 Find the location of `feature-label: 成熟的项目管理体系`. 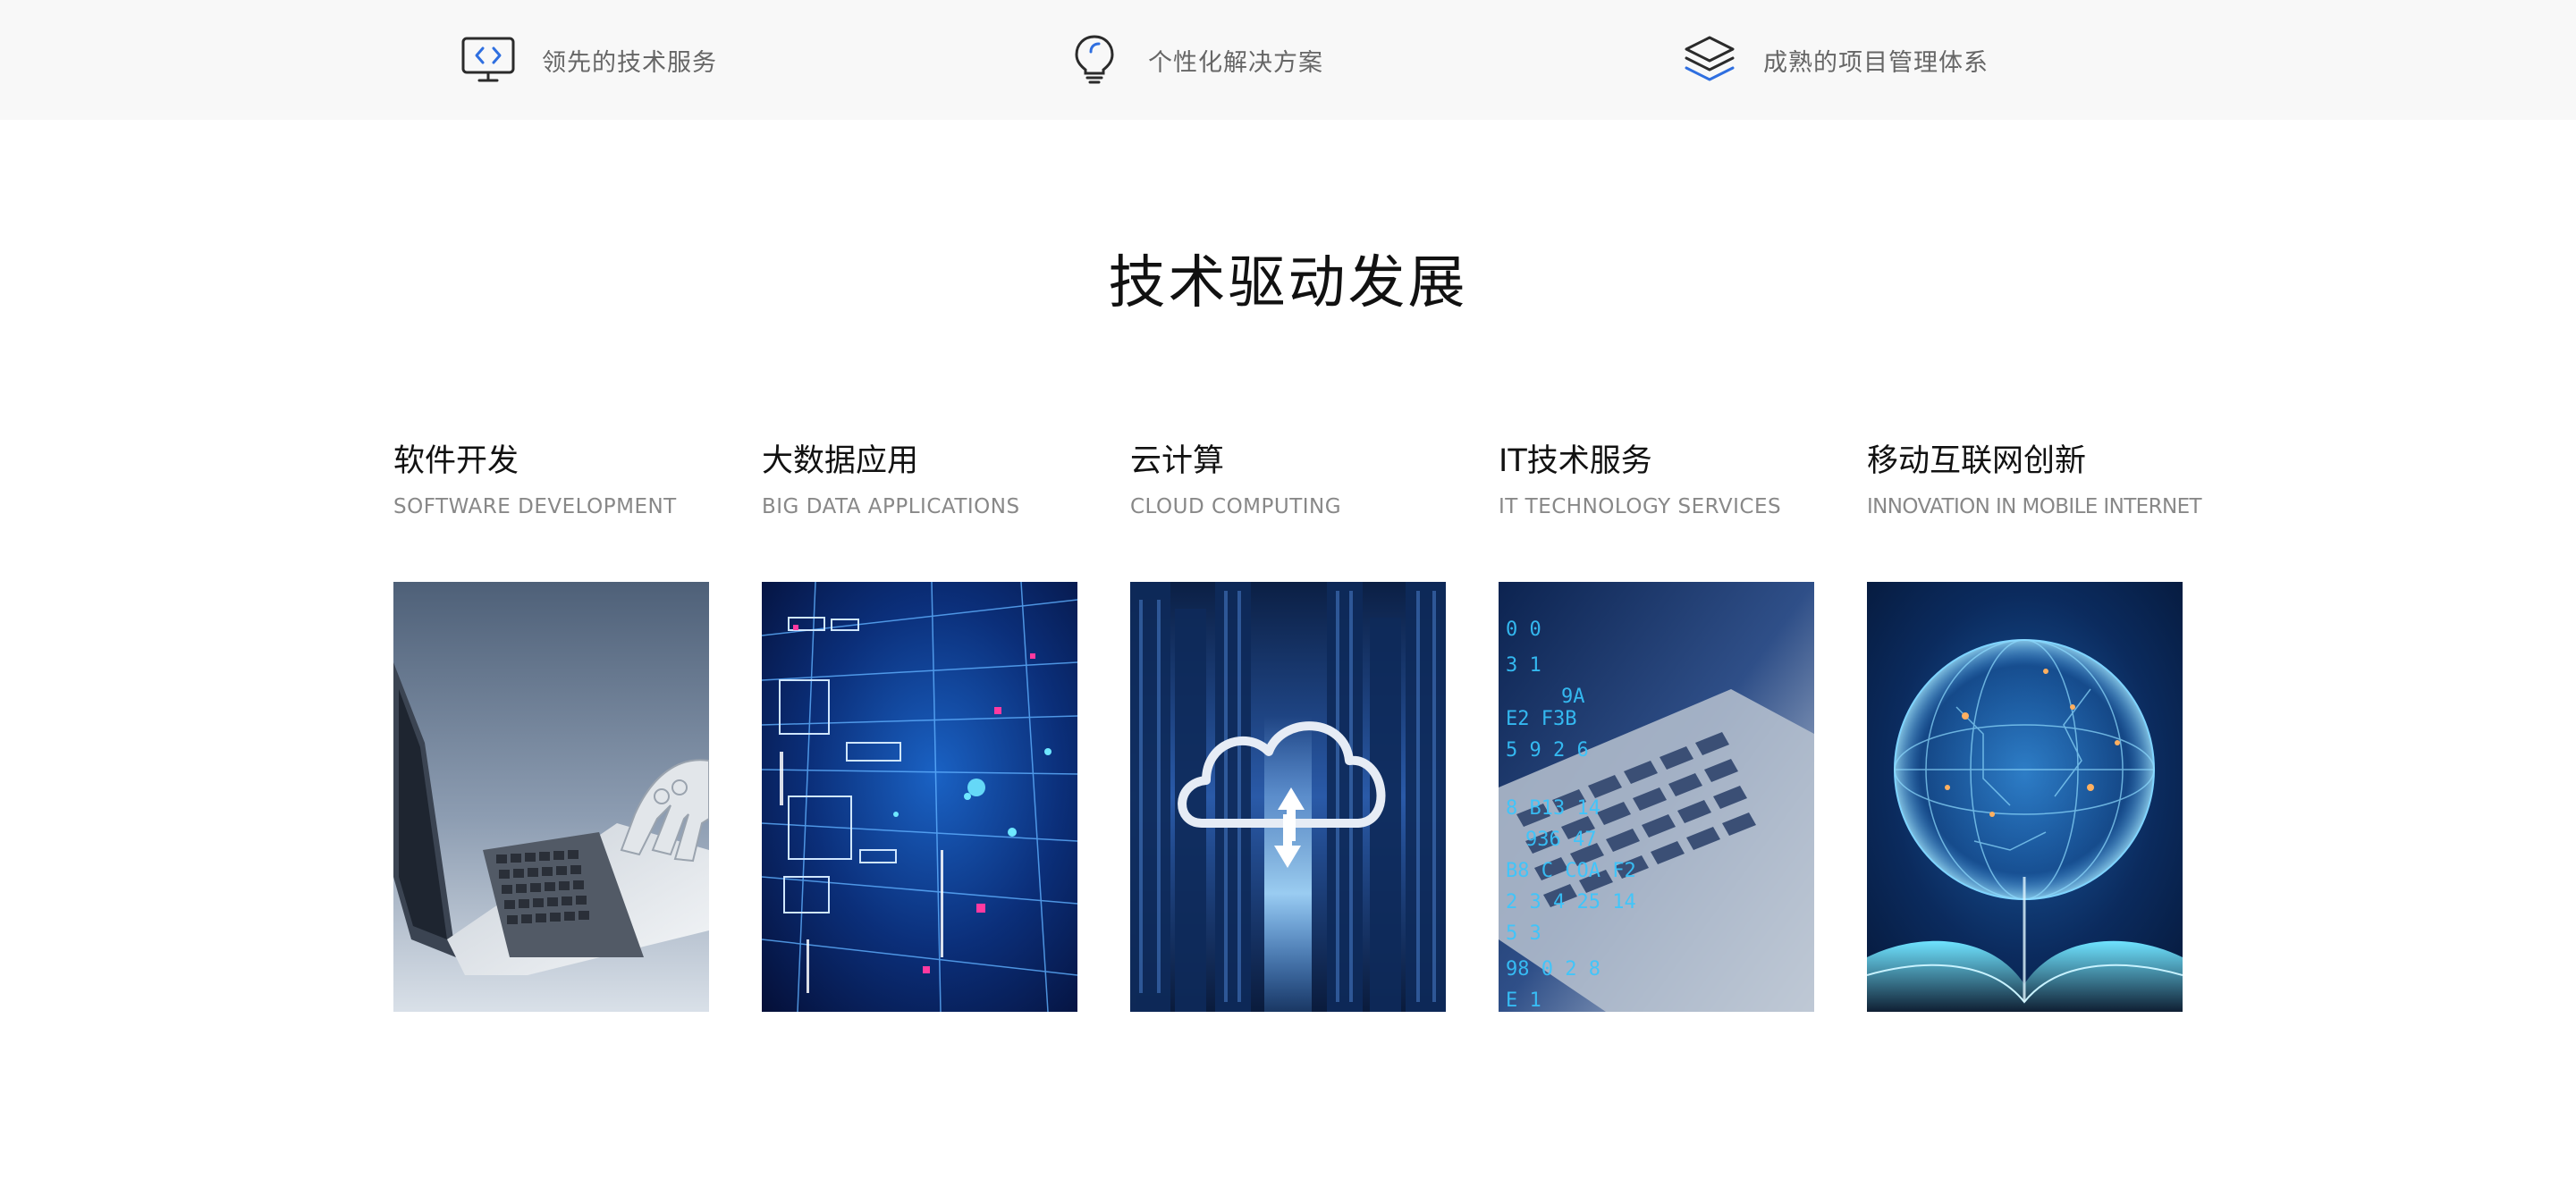

feature-label: 成熟的项目管理体系 is located at coordinates (1876, 62).